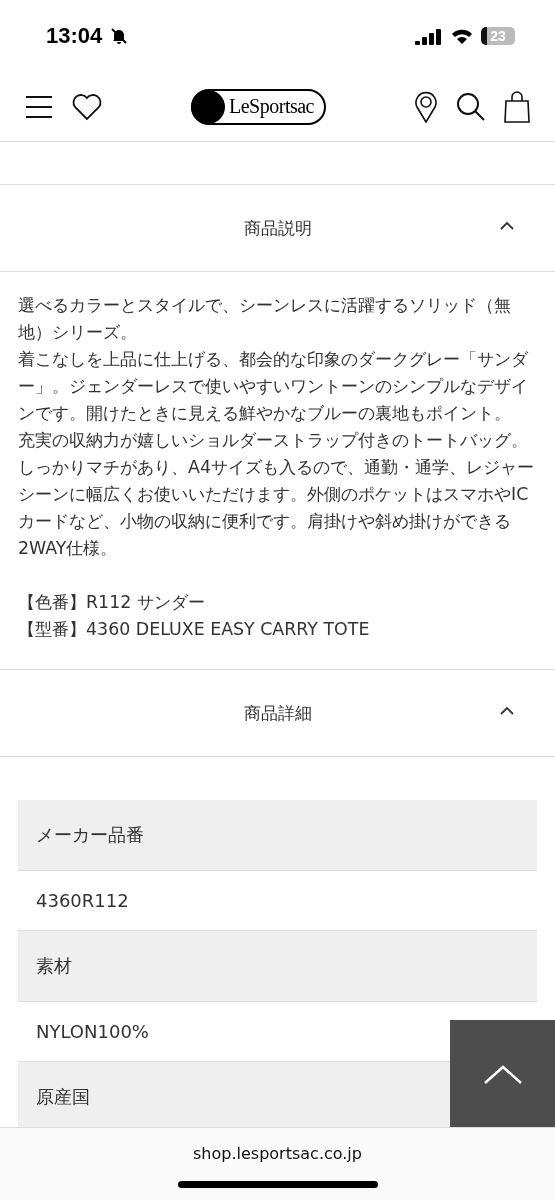 The height and width of the screenshot is (1200, 555). What do you see at coordinates (429, 36) in the screenshot?
I see `signal-icon` at bounding box center [429, 36].